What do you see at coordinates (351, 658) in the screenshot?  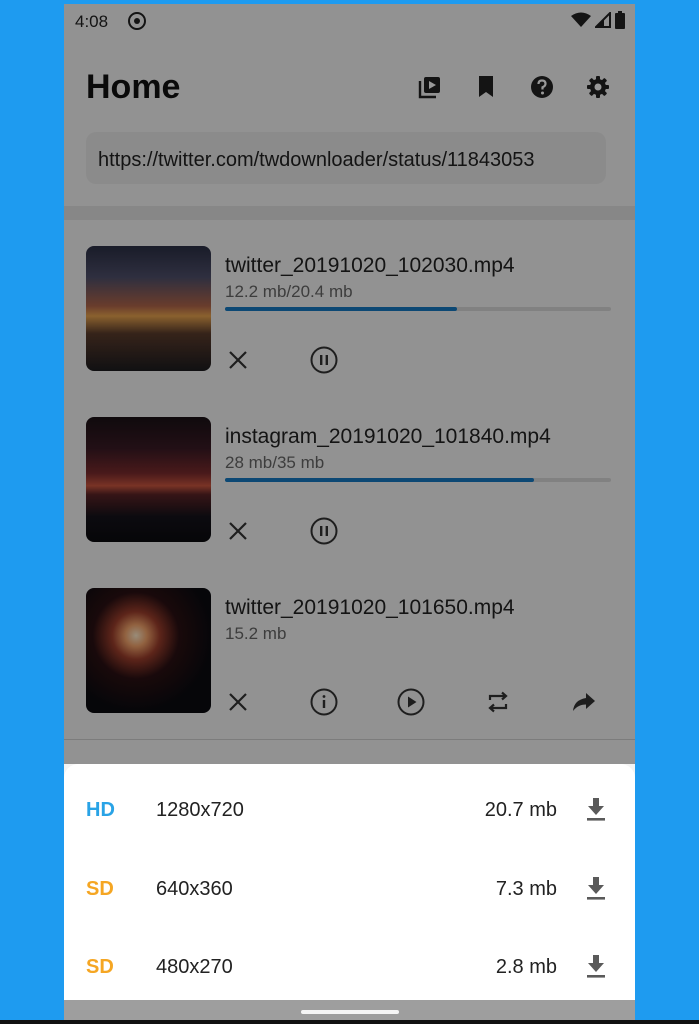 I see `download-item: twitter_20191020_101650.mp4 15.2 mb` at bounding box center [351, 658].